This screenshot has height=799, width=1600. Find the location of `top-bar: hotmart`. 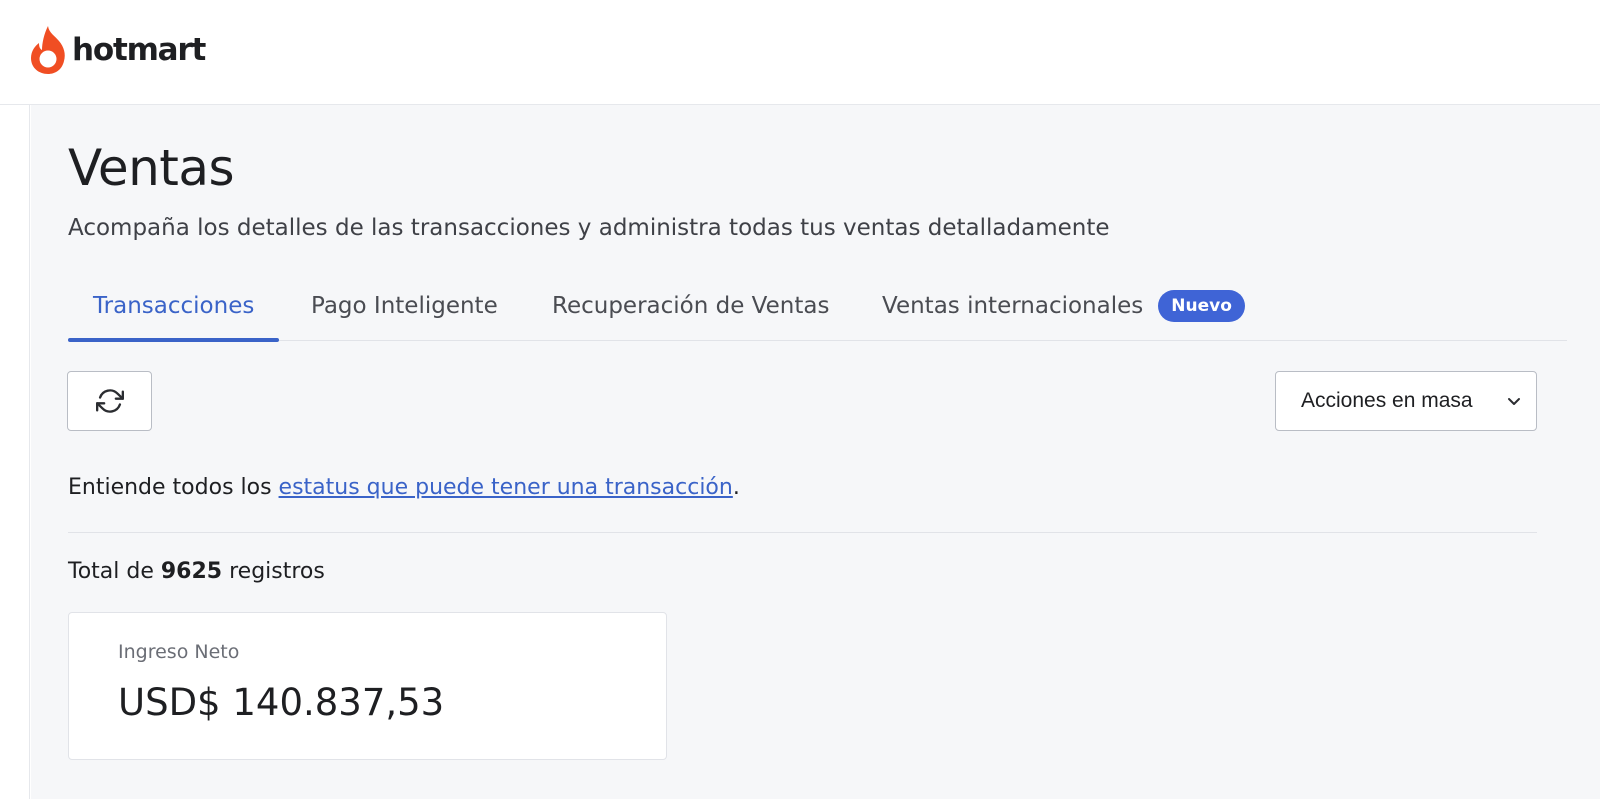

top-bar: hotmart is located at coordinates (800, 52).